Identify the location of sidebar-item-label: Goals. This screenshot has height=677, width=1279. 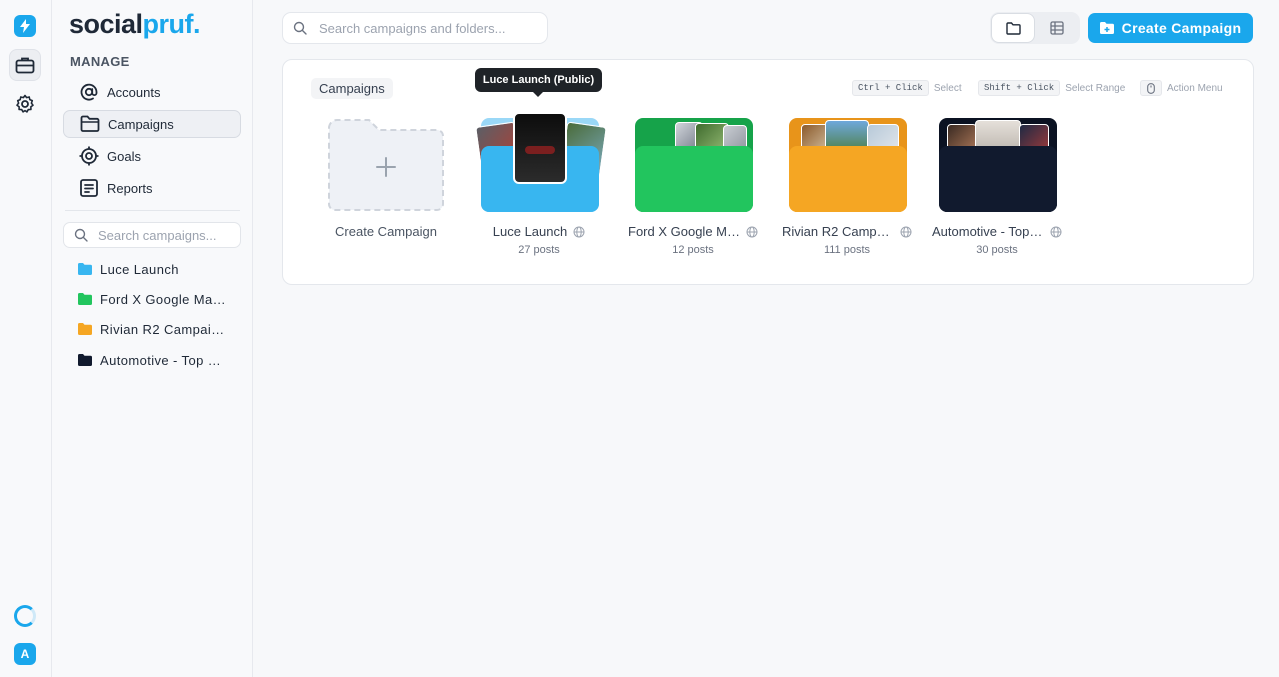
(124, 156).